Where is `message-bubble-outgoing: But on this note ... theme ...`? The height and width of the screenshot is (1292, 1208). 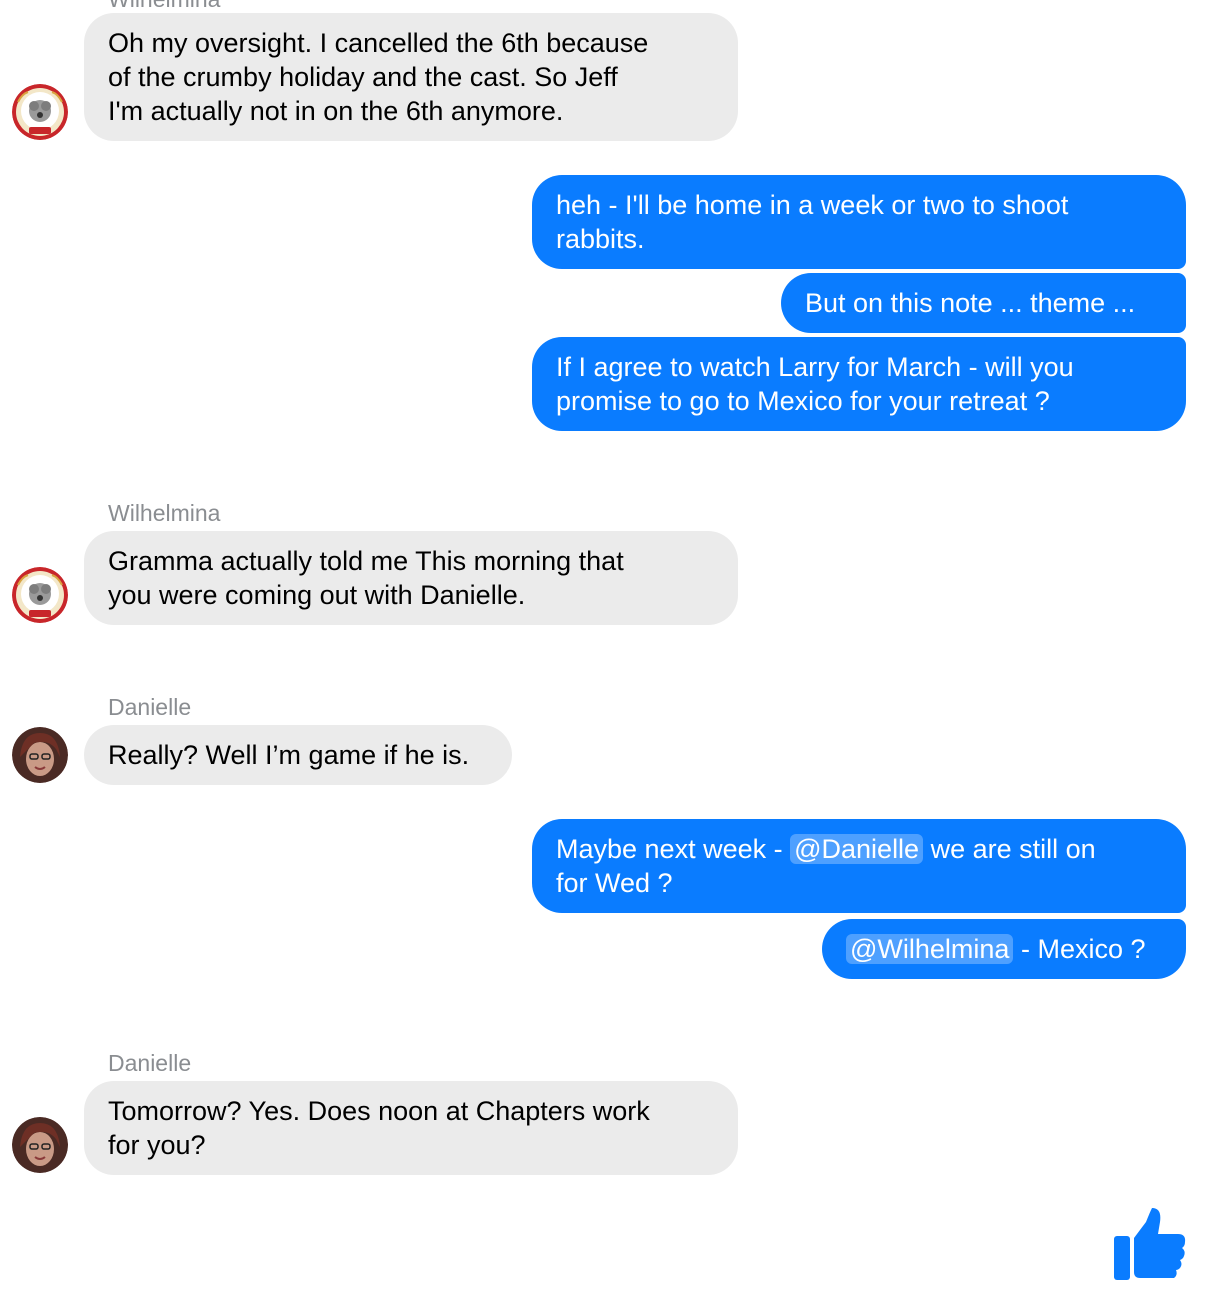
message-bubble-outgoing: But on this note ... theme ... is located at coordinates (983, 303).